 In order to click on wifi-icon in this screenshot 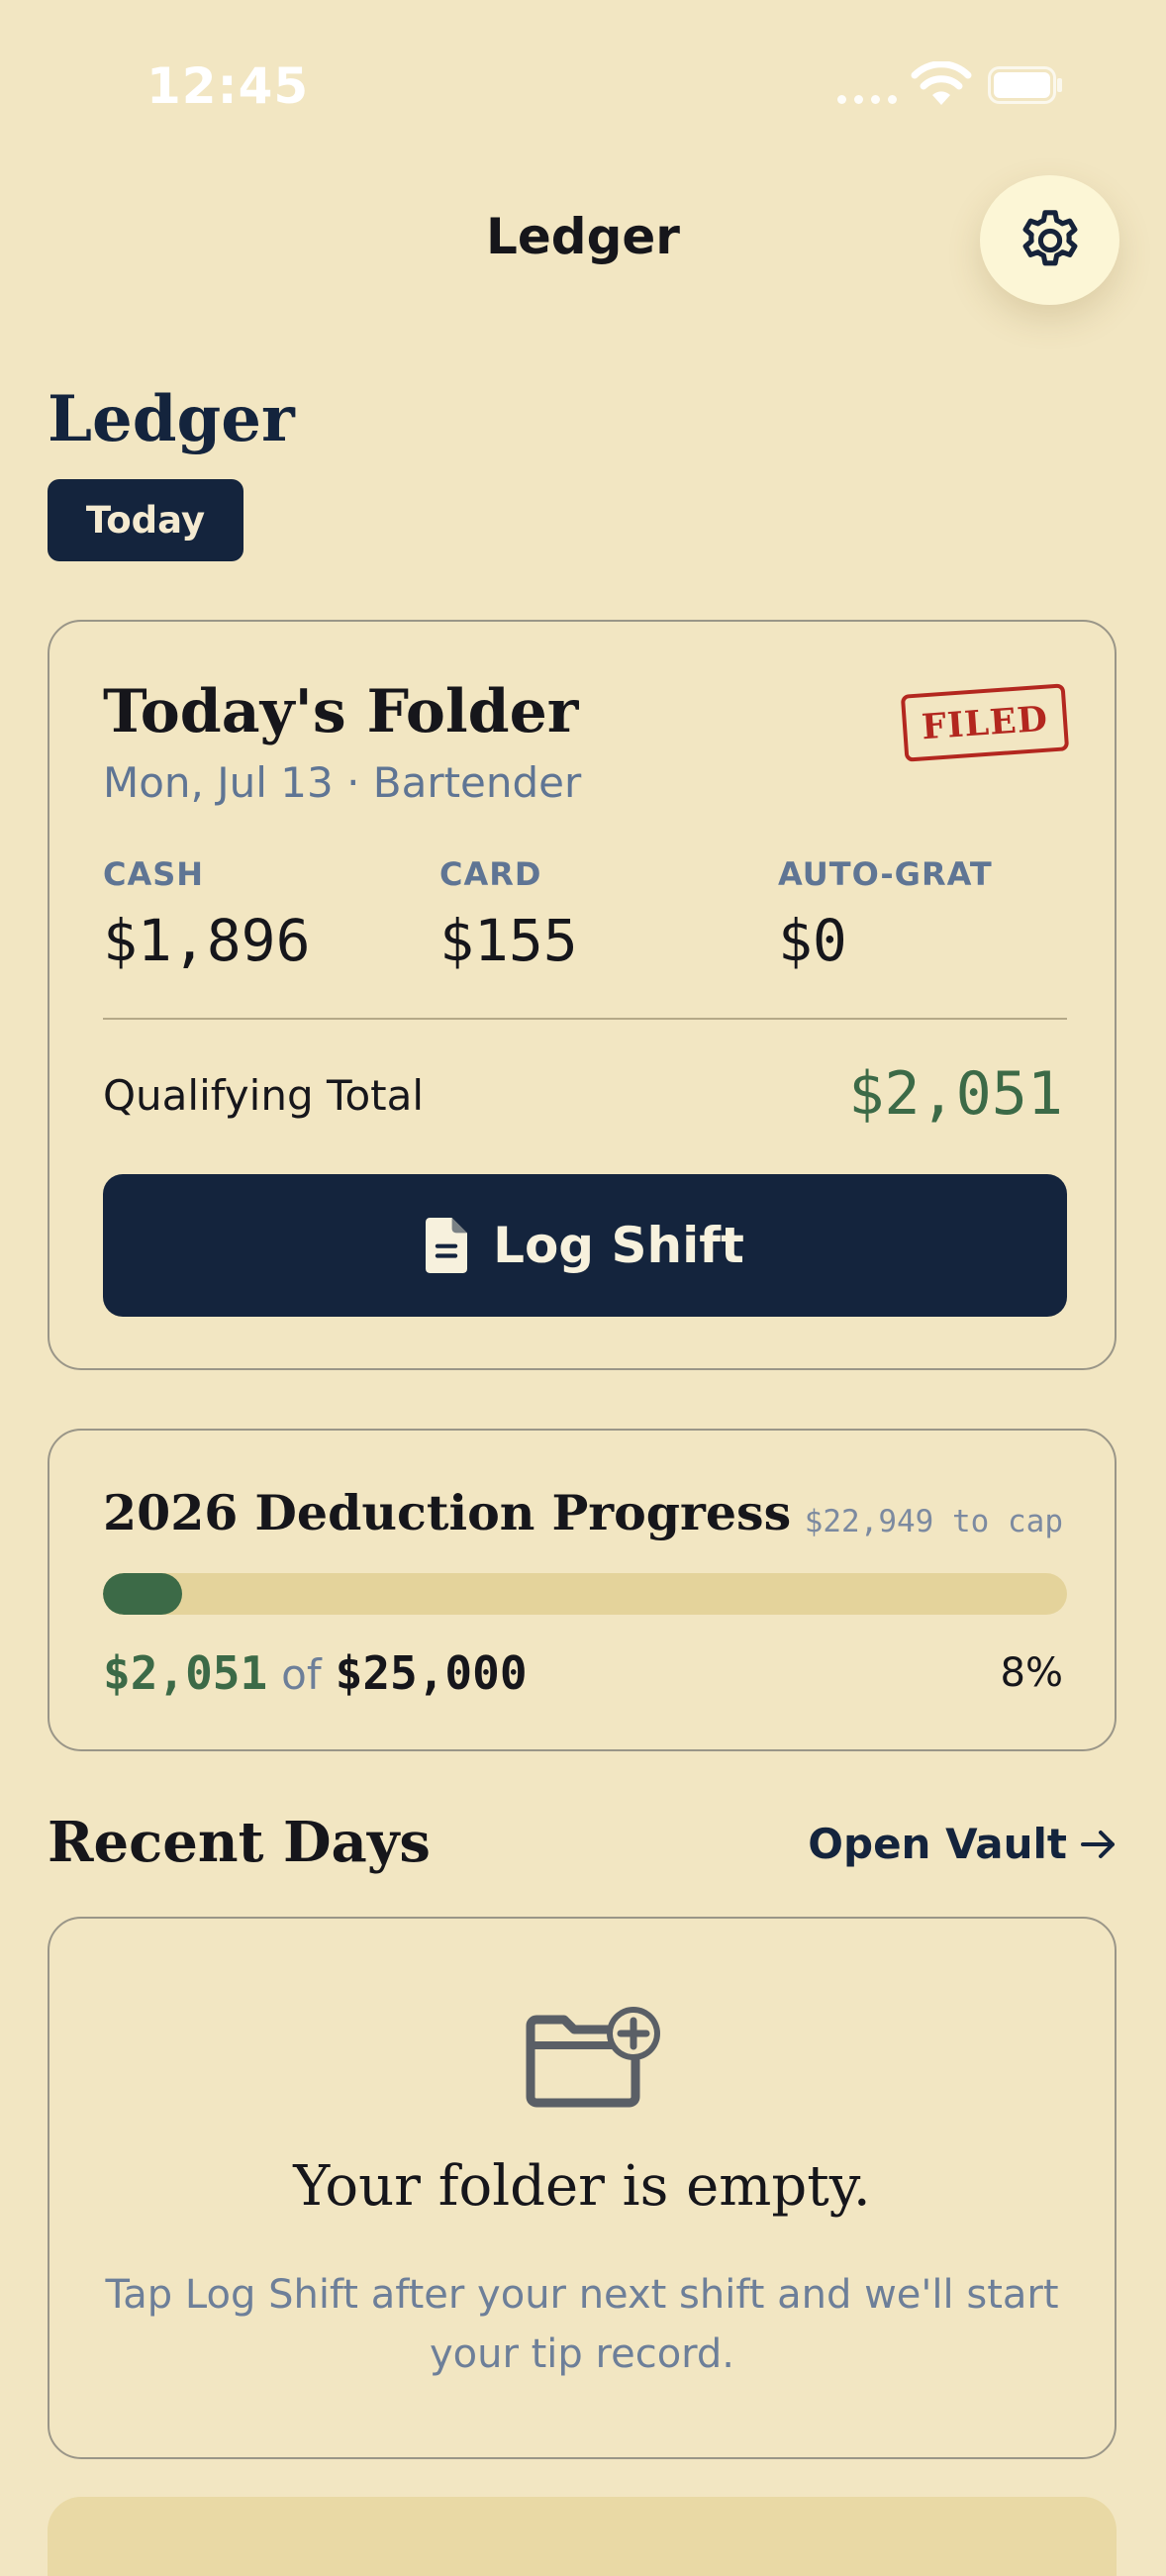, I will do `click(941, 83)`.